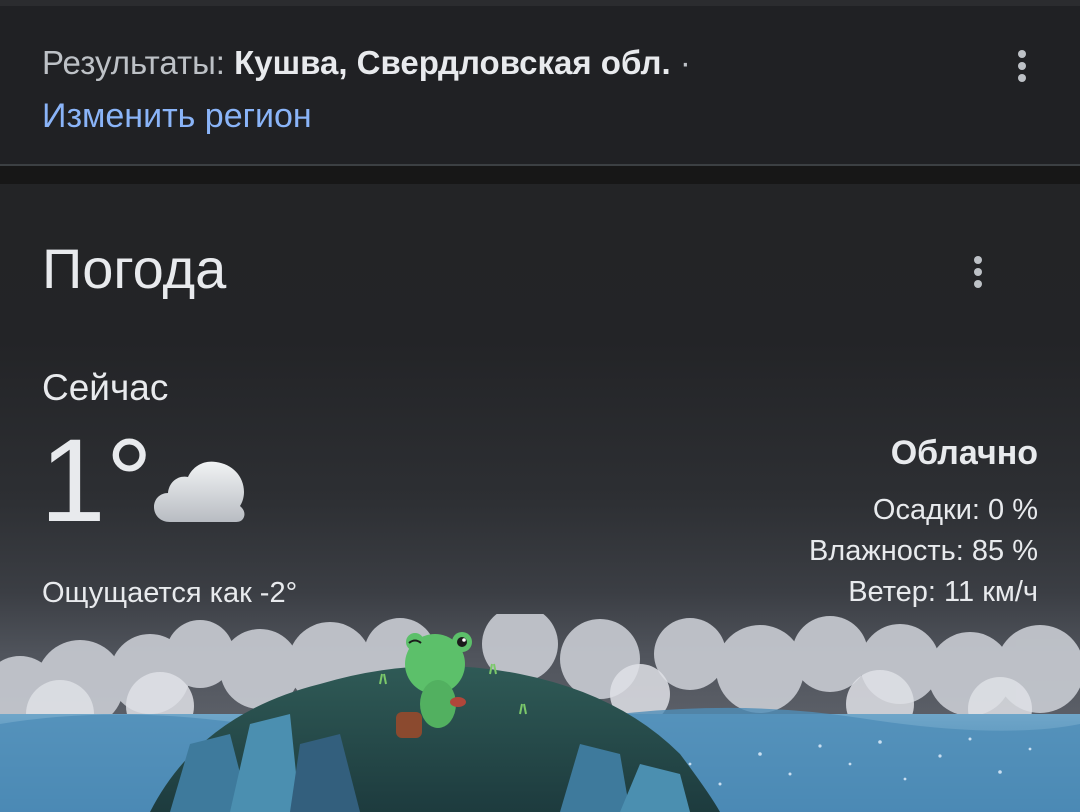 The height and width of the screenshot is (812, 1080). I want to click on weather-more-icon, so click(978, 272).